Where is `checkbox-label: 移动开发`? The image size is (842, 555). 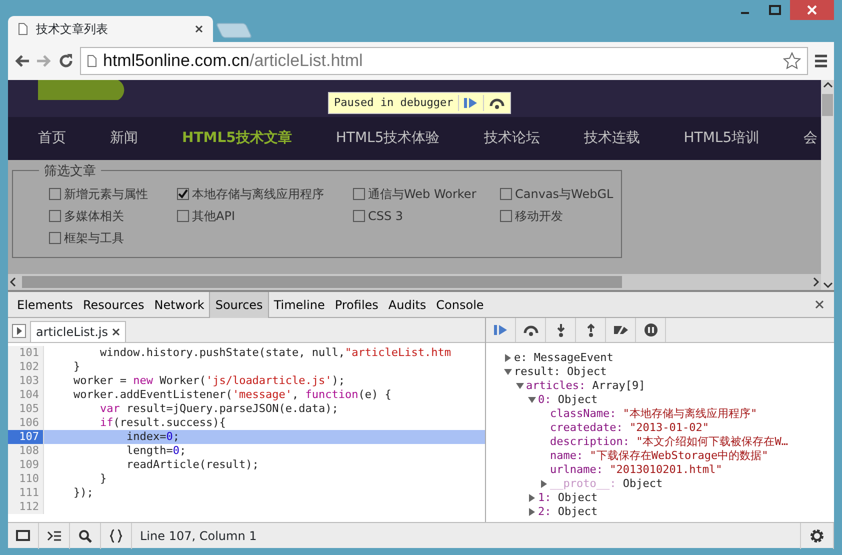 checkbox-label: 移动开发 is located at coordinates (539, 216).